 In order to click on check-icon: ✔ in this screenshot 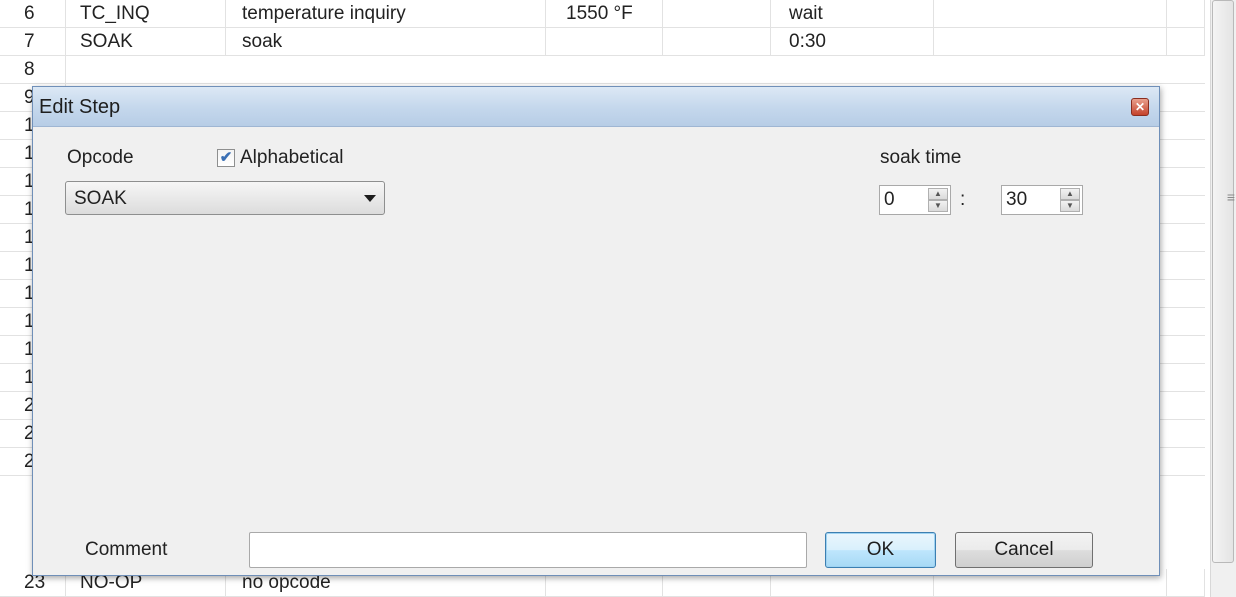, I will do `click(226, 157)`.